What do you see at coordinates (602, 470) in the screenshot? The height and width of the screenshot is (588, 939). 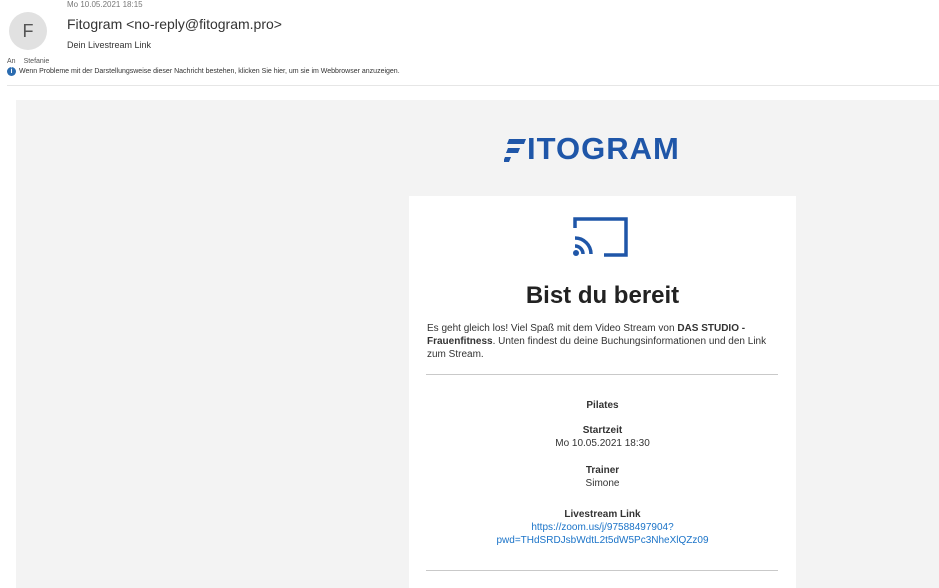 I see `trainer-label: Trainer` at bounding box center [602, 470].